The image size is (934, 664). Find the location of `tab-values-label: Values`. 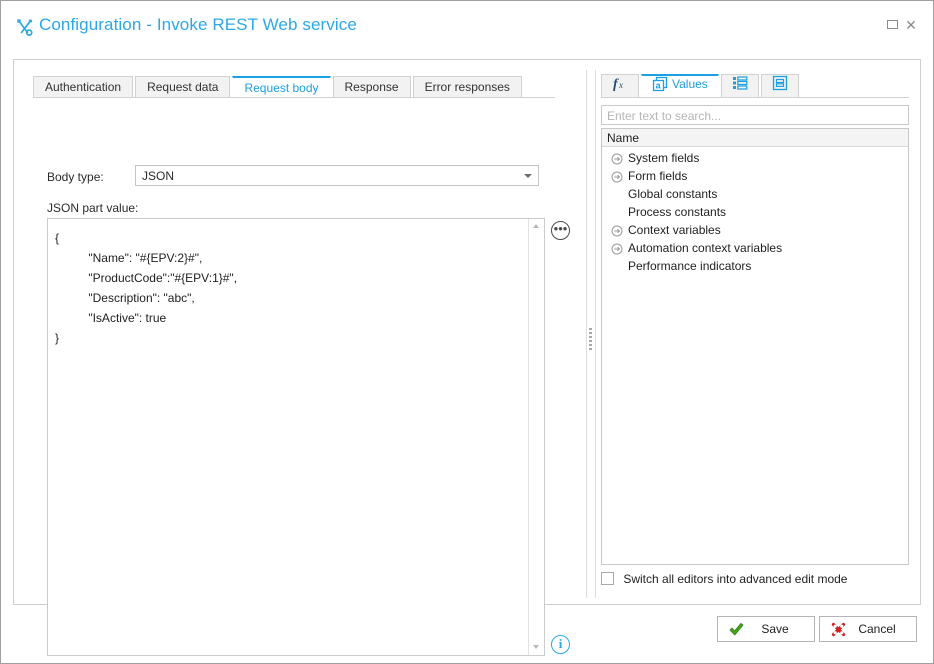

tab-values-label: Values is located at coordinates (690, 84).